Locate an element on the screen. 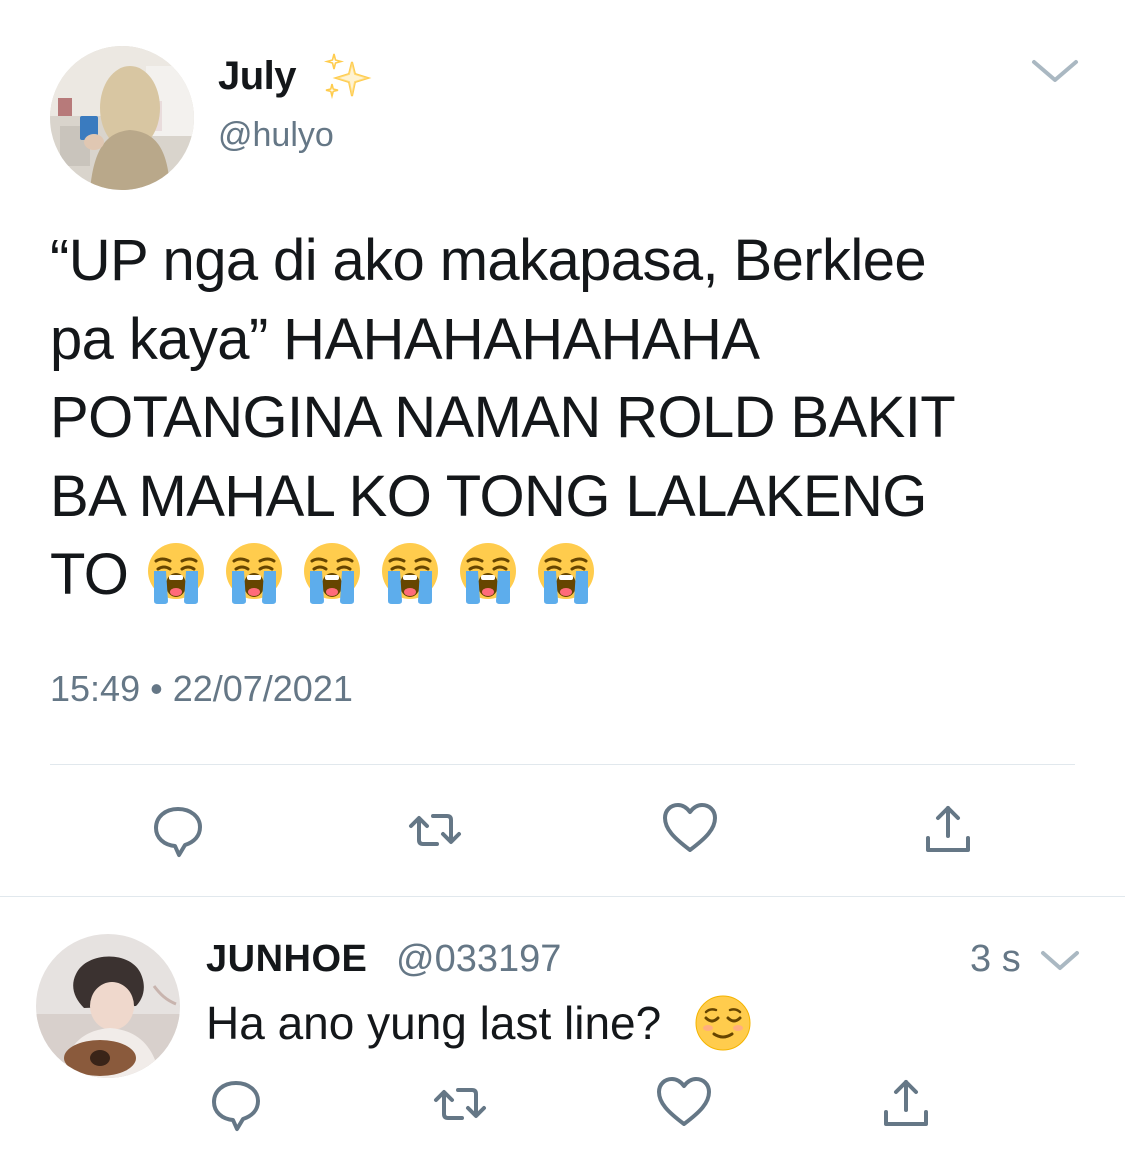 This screenshot has height=1162, width=1125. tweet-line: POTANGINA NAMAN ROLD BAKIT is located at coordinates (503, 417).